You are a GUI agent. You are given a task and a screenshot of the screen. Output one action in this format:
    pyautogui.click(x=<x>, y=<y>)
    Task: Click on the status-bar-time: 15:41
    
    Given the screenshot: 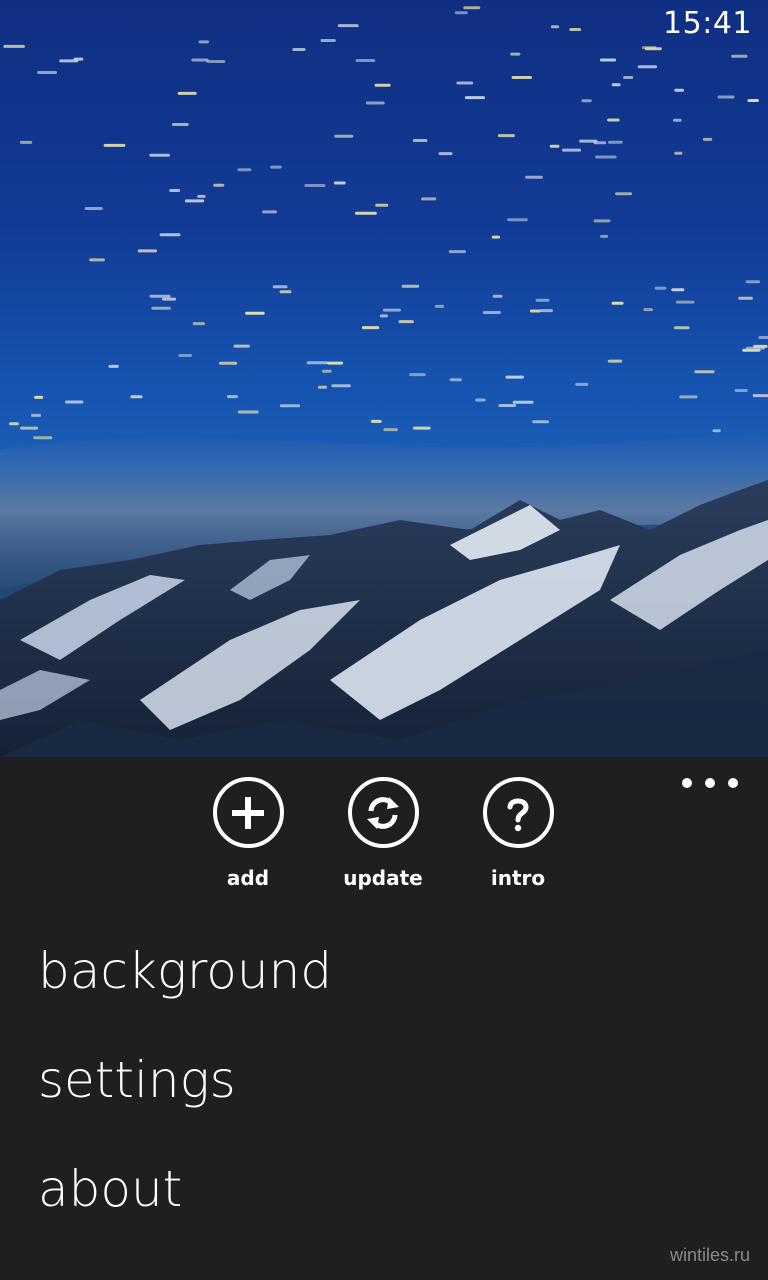 What is the action you would take?
    pyautogui.click(x=707, y=23)
    